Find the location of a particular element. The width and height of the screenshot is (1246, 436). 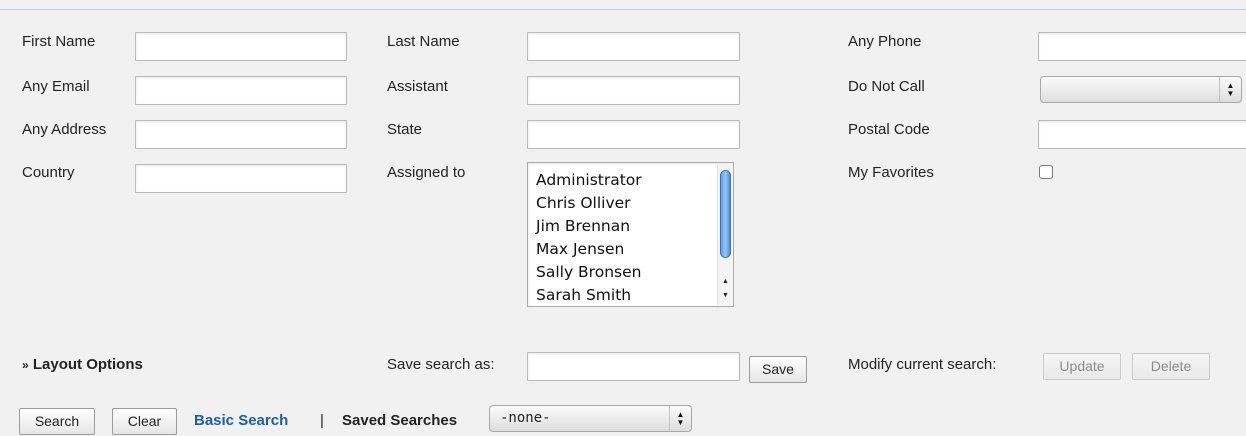

double-chevron-down-icon: » is located at coordinates (25, 365).